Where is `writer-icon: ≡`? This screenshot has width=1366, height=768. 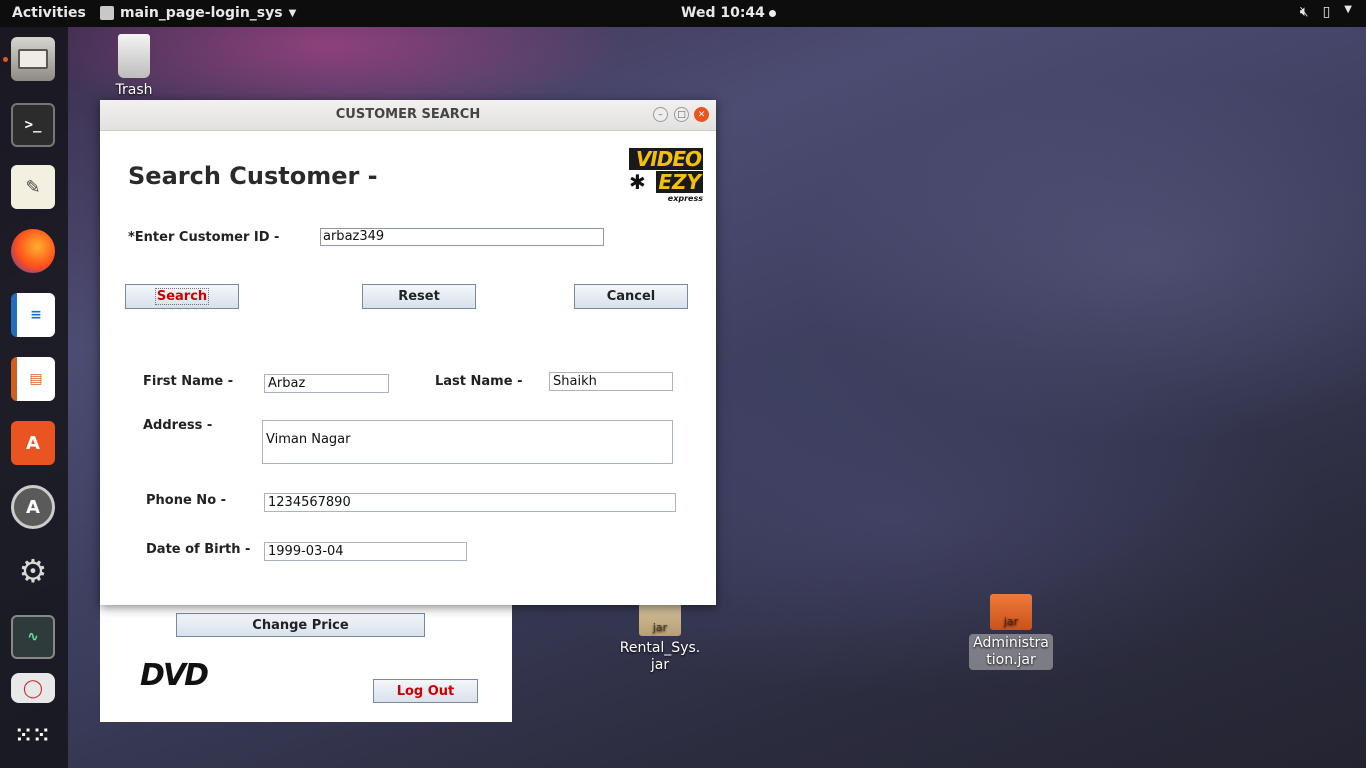
writer-icon: ≡ is located at coordinates (33, 315).